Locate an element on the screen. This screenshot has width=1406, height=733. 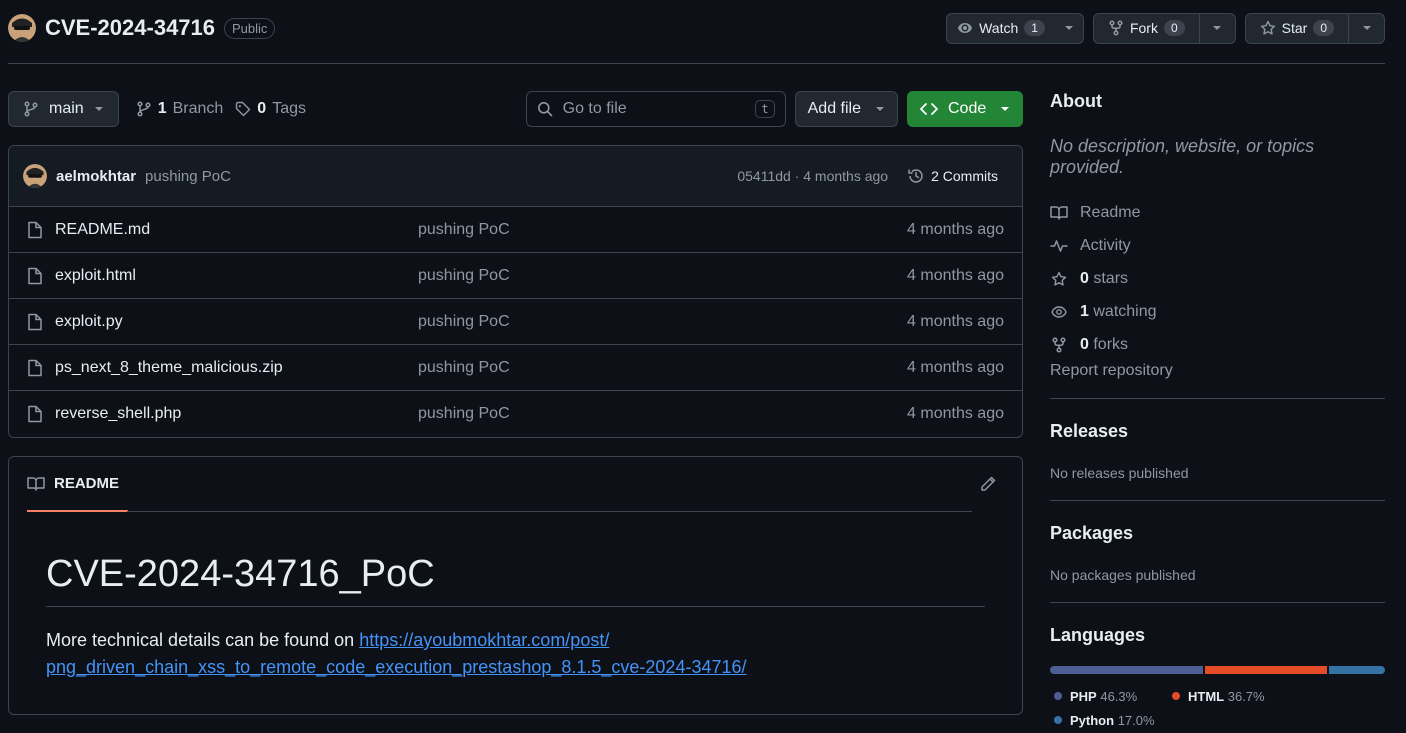
add-file-button: Add file is located at coordinates (846, 109).